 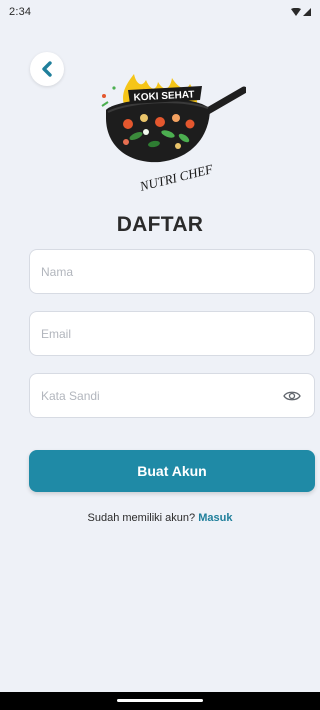 I want to click on back-button, so click(x=47, y=69).